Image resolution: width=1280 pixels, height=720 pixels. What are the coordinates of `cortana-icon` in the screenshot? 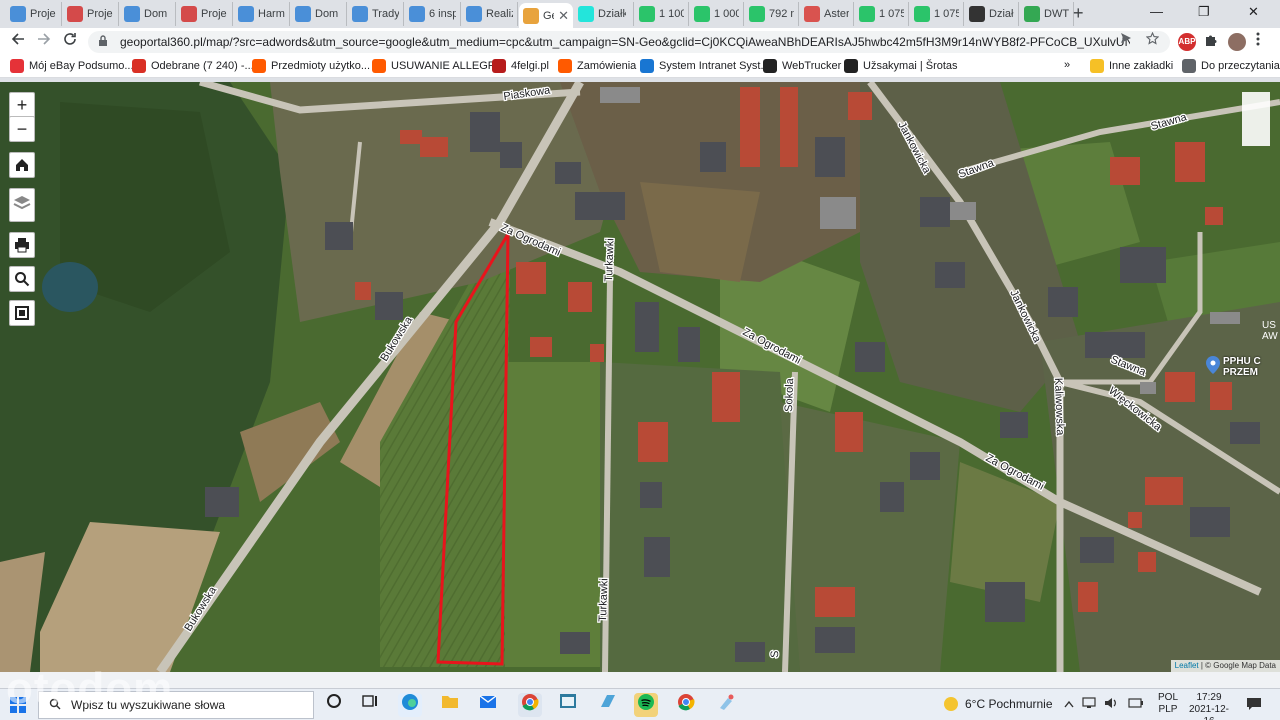 It's located at (334, 705).